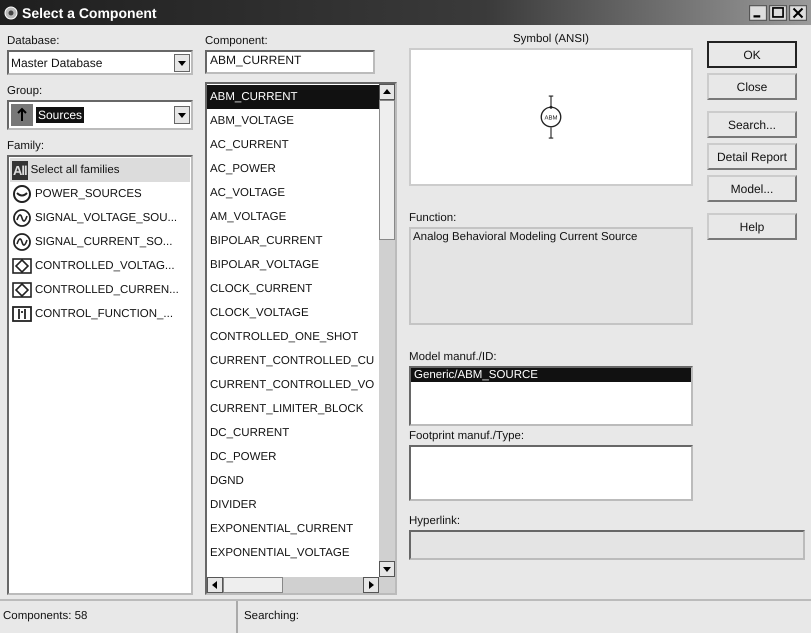 This screenshot has width=811, height=633. Describe the element at coordinates (237, 41) in the screenshot. I see `component-label: Component:` at that location.